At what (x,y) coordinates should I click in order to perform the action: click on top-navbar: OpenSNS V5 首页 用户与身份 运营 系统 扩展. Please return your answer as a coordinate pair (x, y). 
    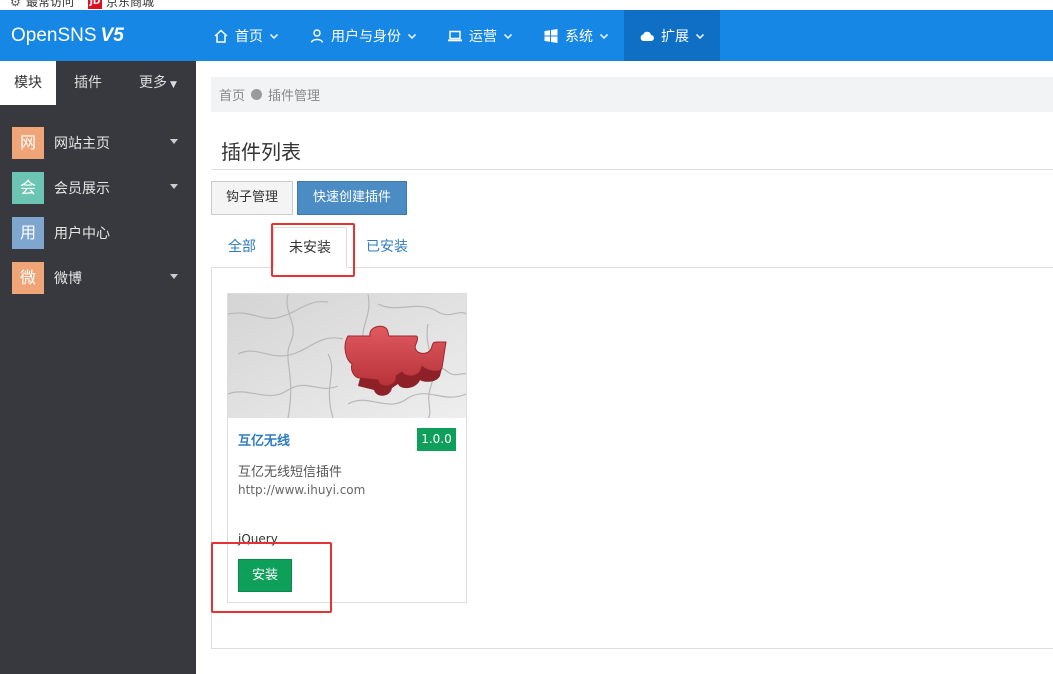
    Looking at the image, I should click on (526, 35).